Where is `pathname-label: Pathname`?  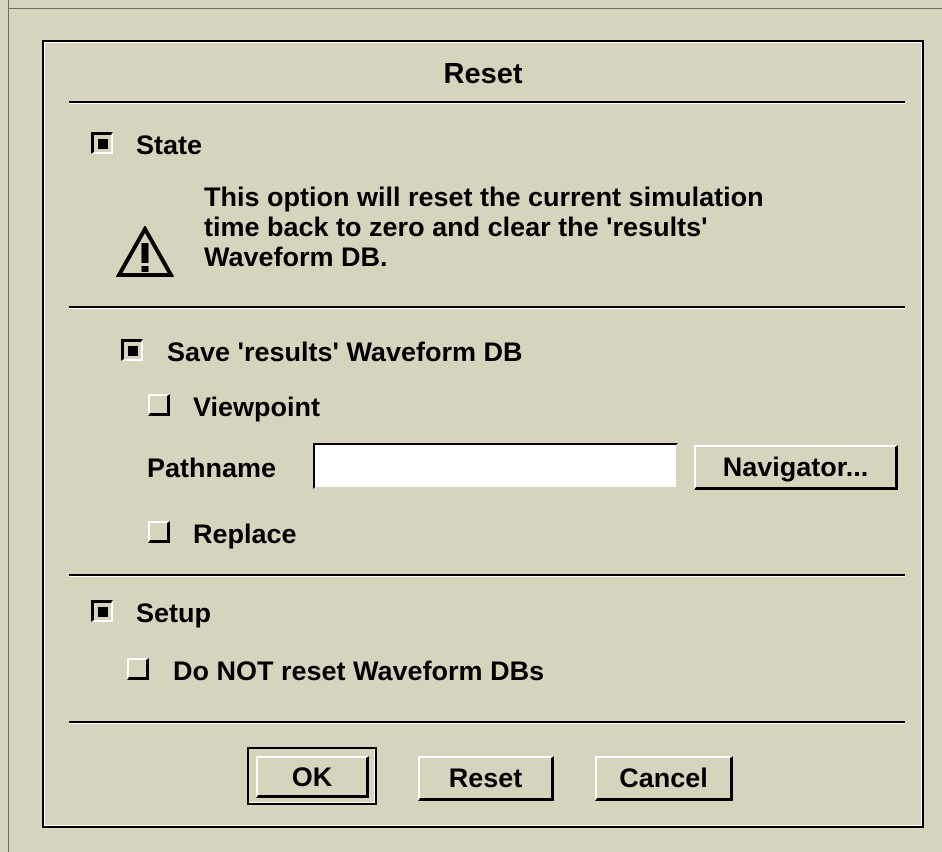
pathname-label: Pathname is located at coordinates (212, 468).